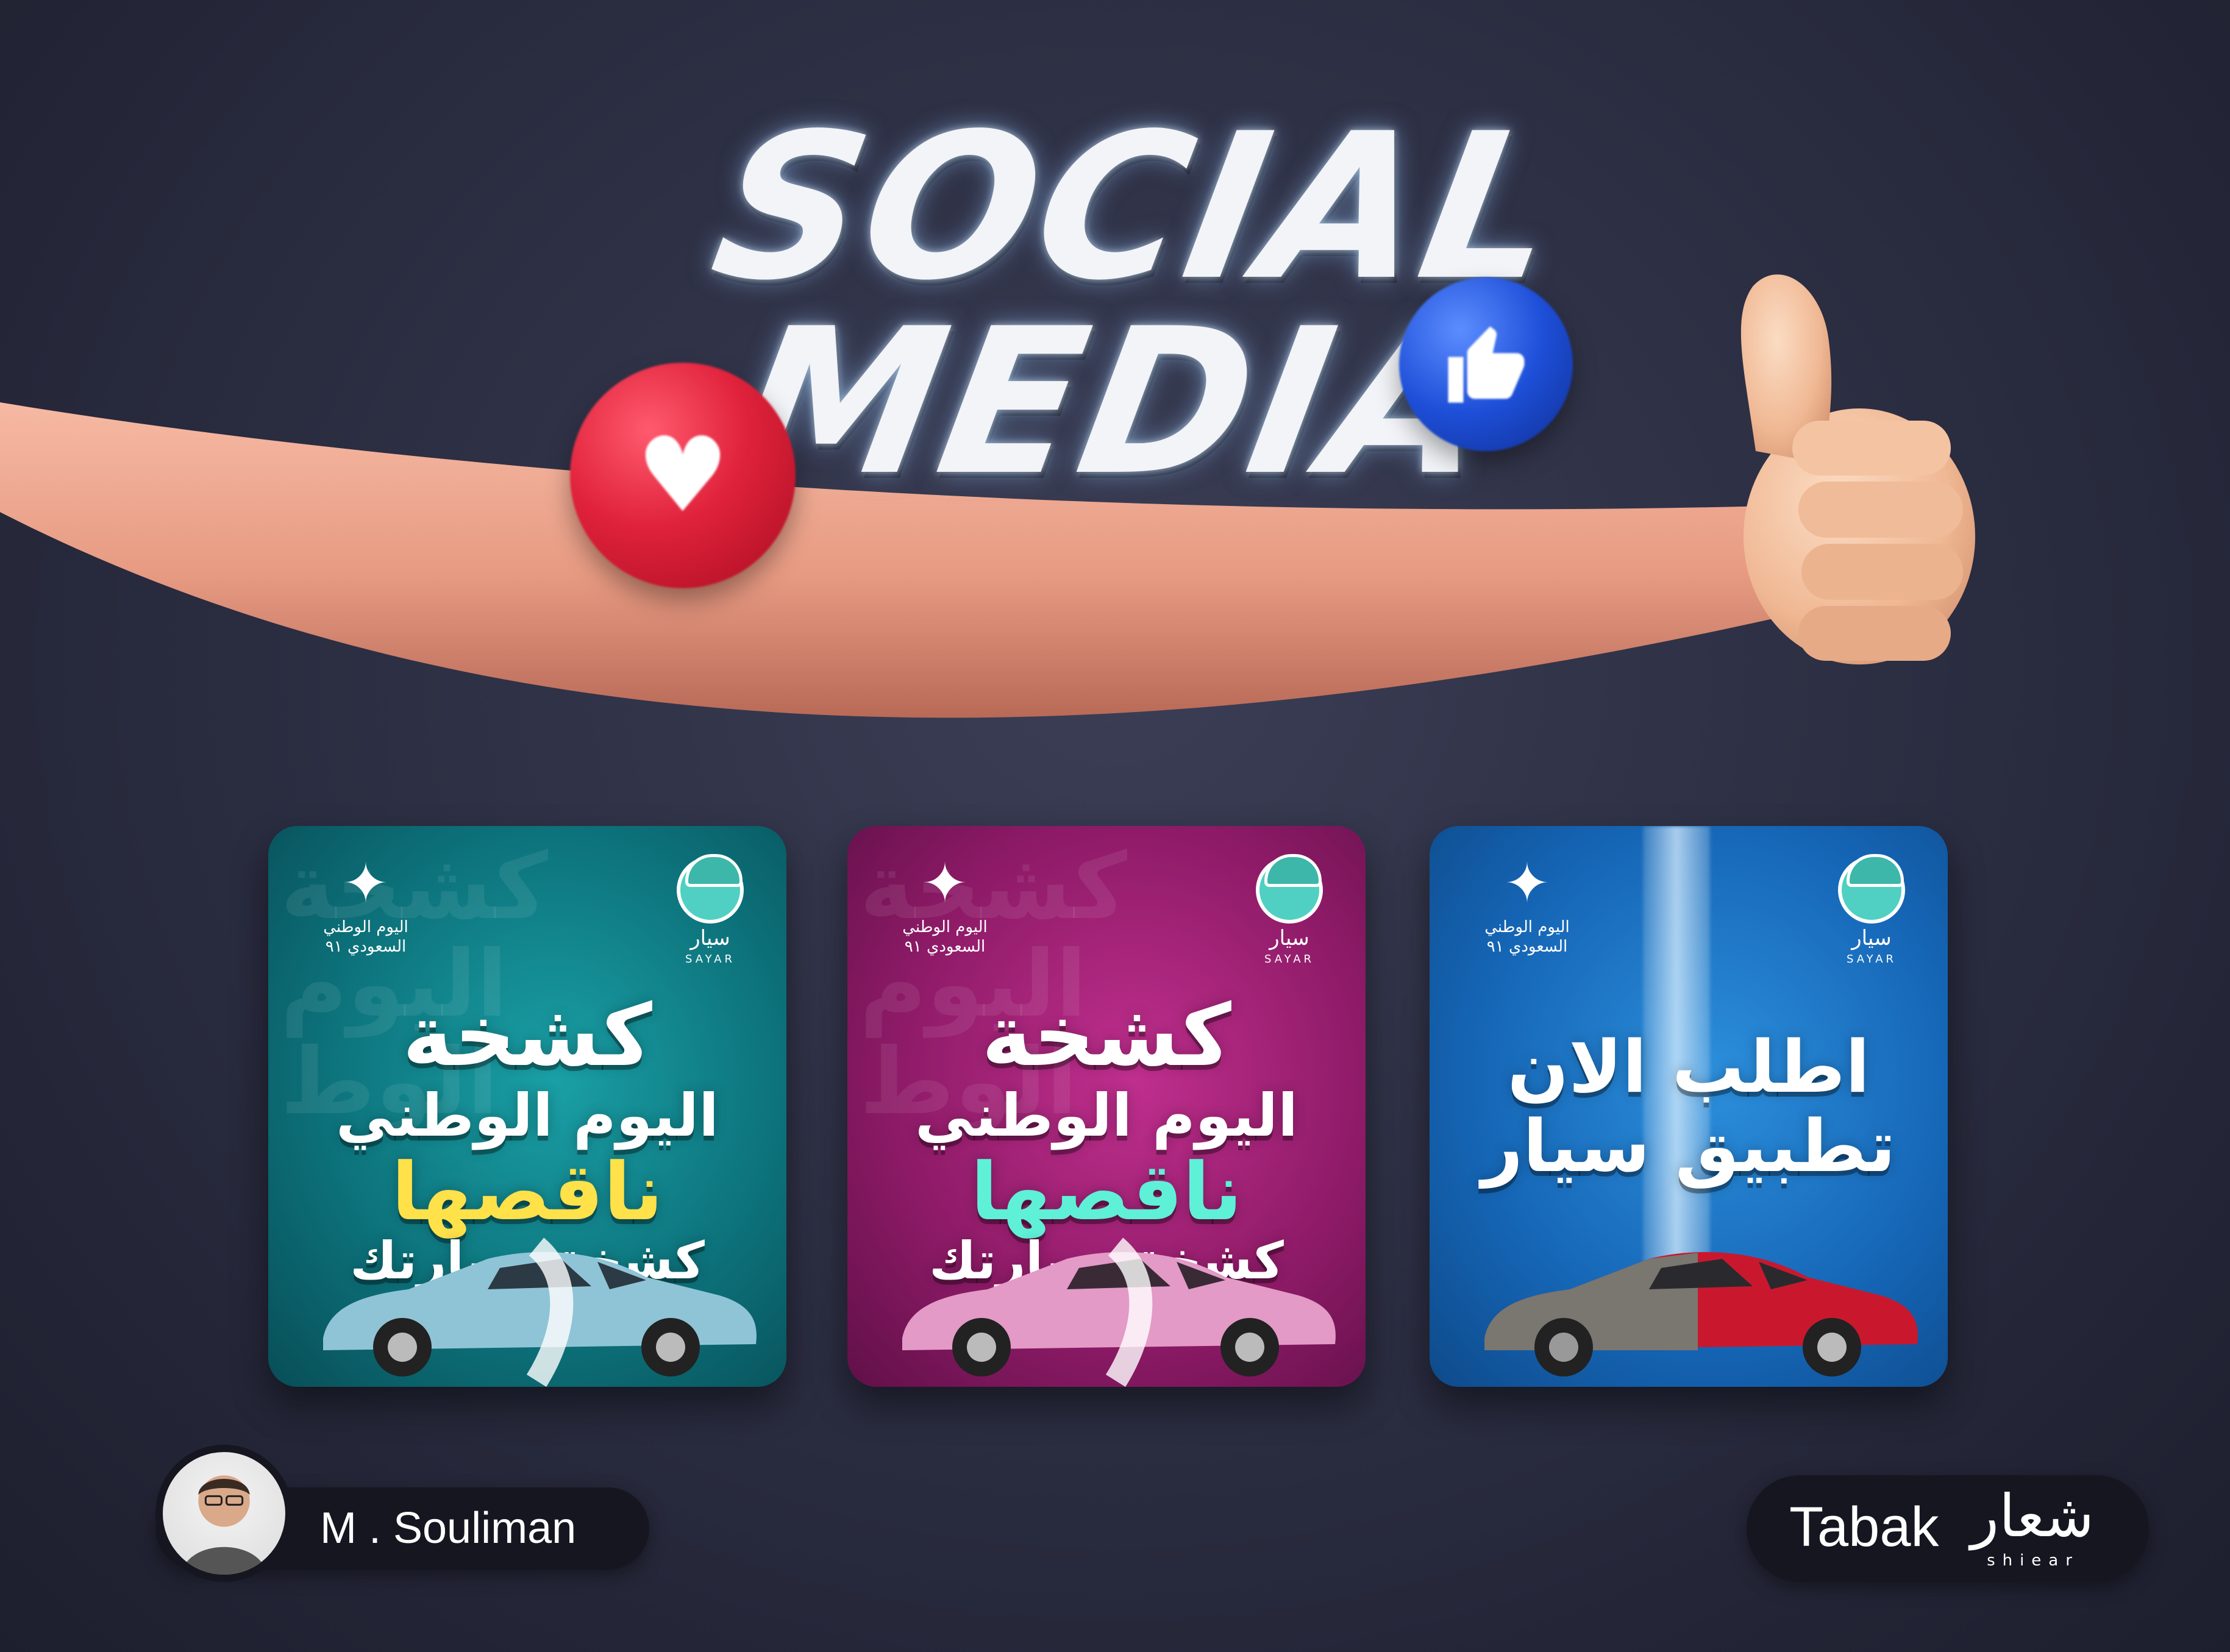  Describe the element at coordinates (1688, 1067) in the screenshot. I see `headline-line-1: اطلب الان` at that location.